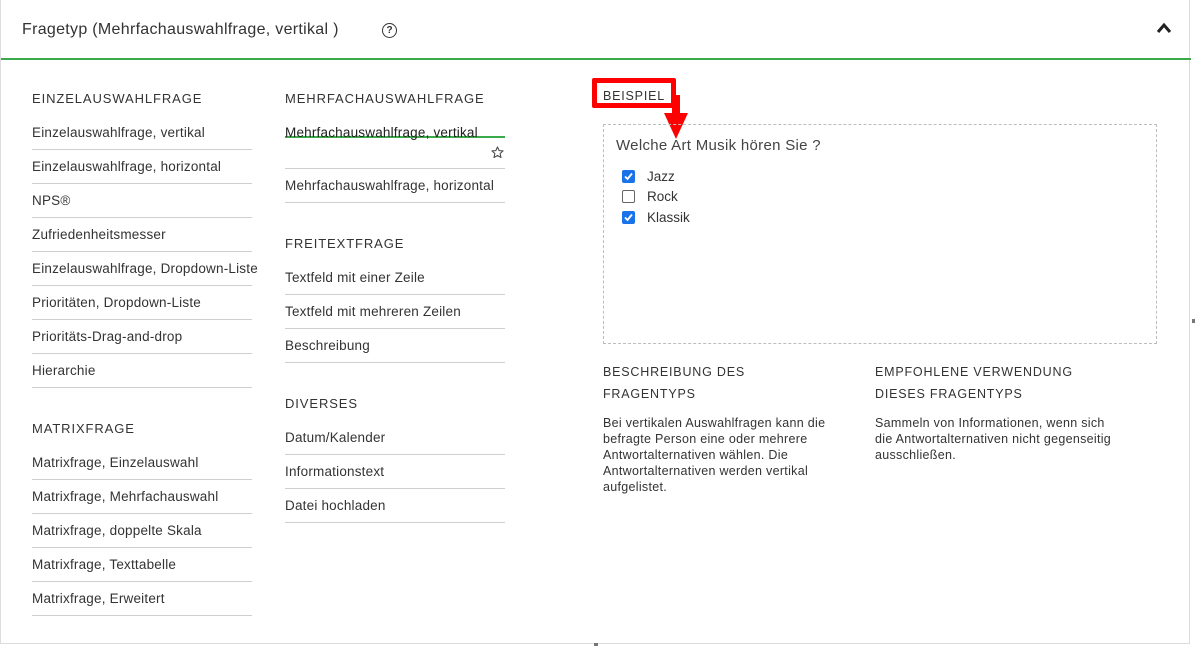 The width and height of the screenshot is (1195, 646). Describe the element at coordinates (395, 346) in the screenshot. I see `type-item: Beschreibung` at that location.